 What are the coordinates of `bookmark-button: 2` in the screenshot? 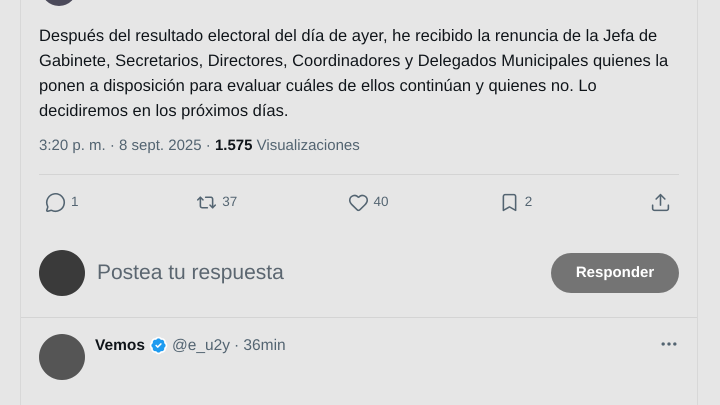 It's located at (553, 202).